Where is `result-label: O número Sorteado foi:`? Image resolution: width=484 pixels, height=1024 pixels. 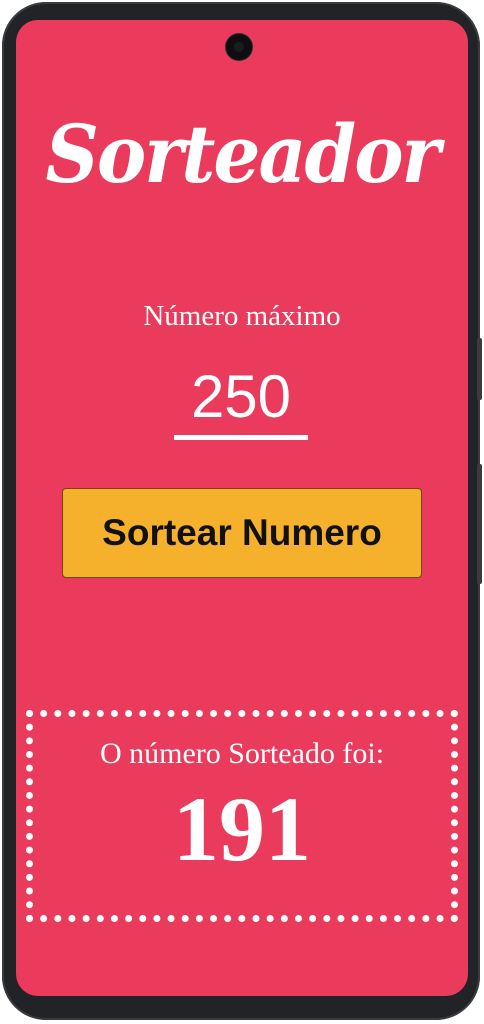 result-label: O número Sorteado foi: is located at coordinates (242, 753).